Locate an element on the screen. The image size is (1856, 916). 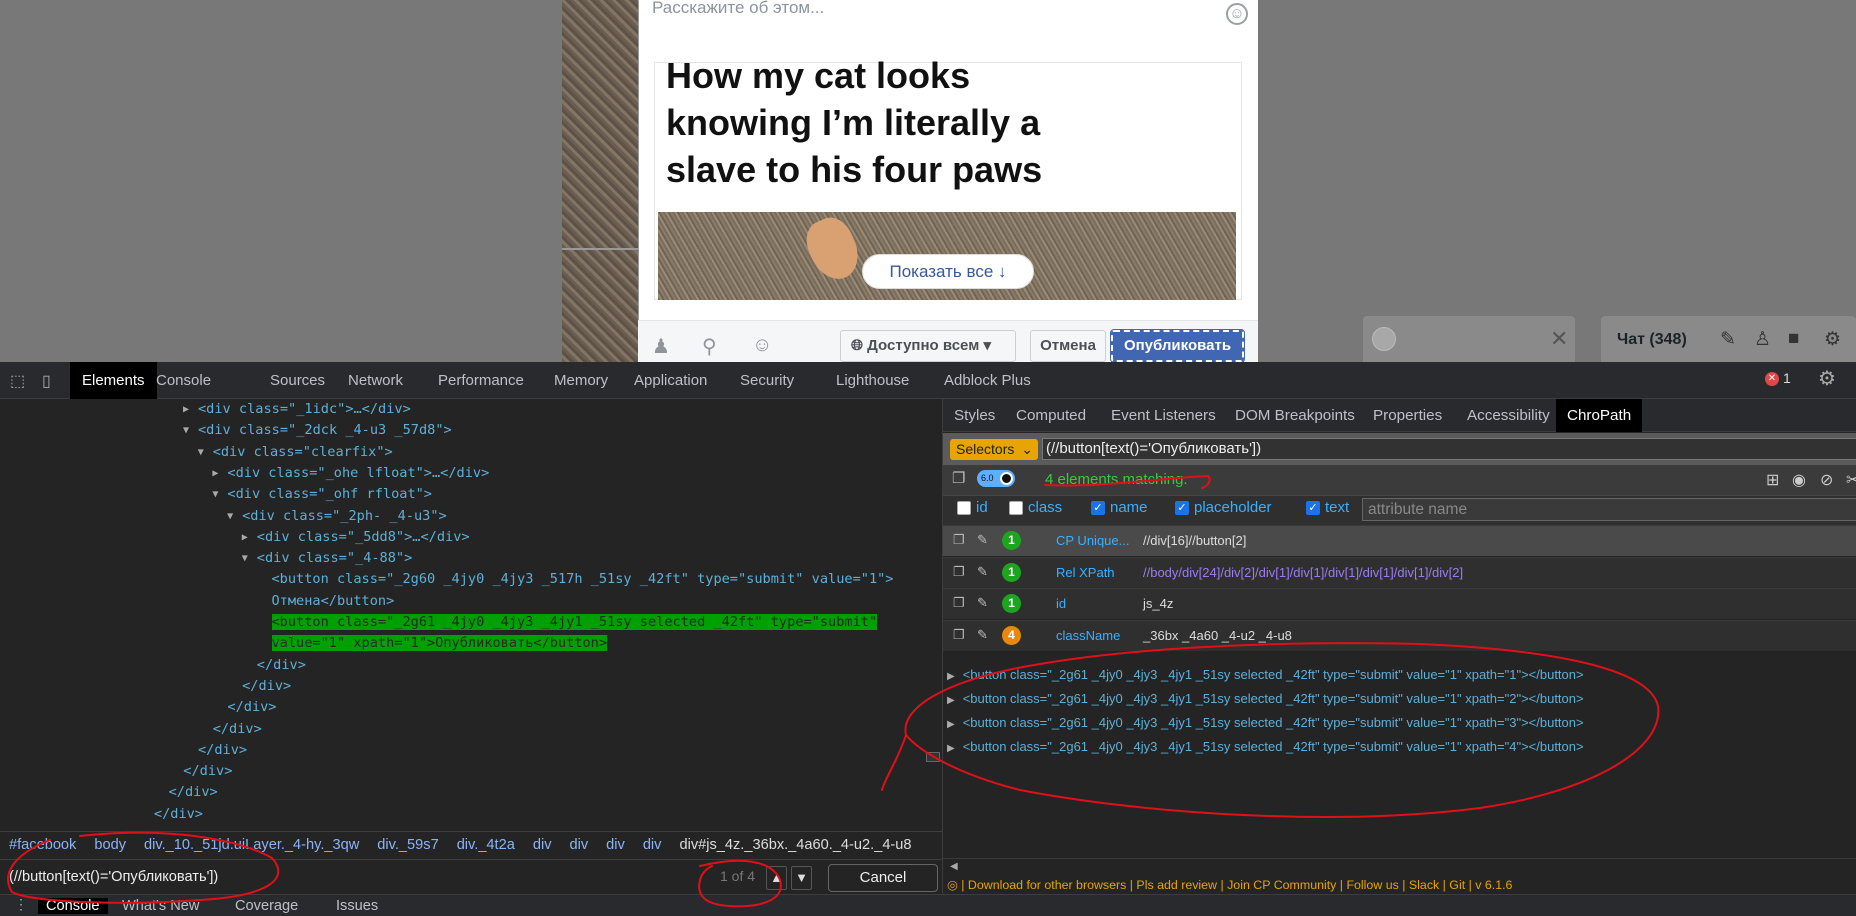
disable-icon: ⊘ is located at coordinates (1826, 480).